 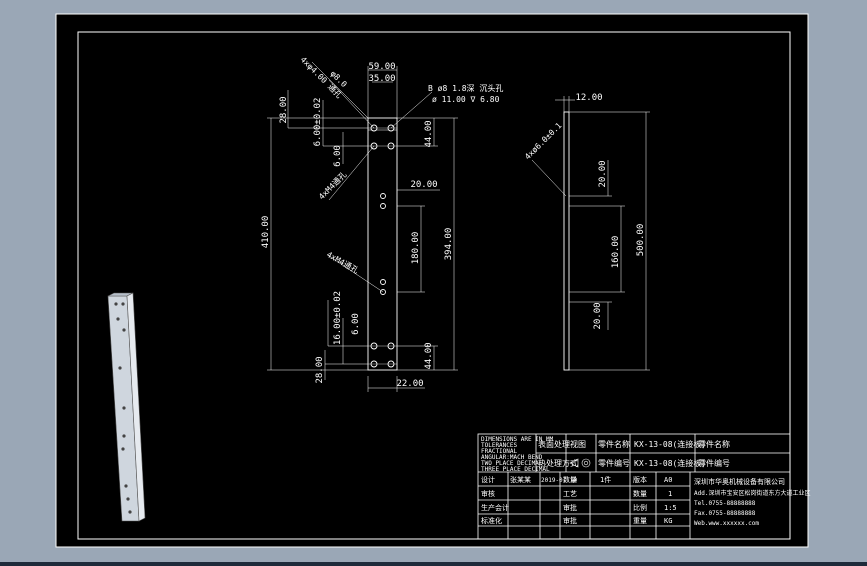 I want to click on tb-r3-a: 标准化, so click(x=491, y=520).